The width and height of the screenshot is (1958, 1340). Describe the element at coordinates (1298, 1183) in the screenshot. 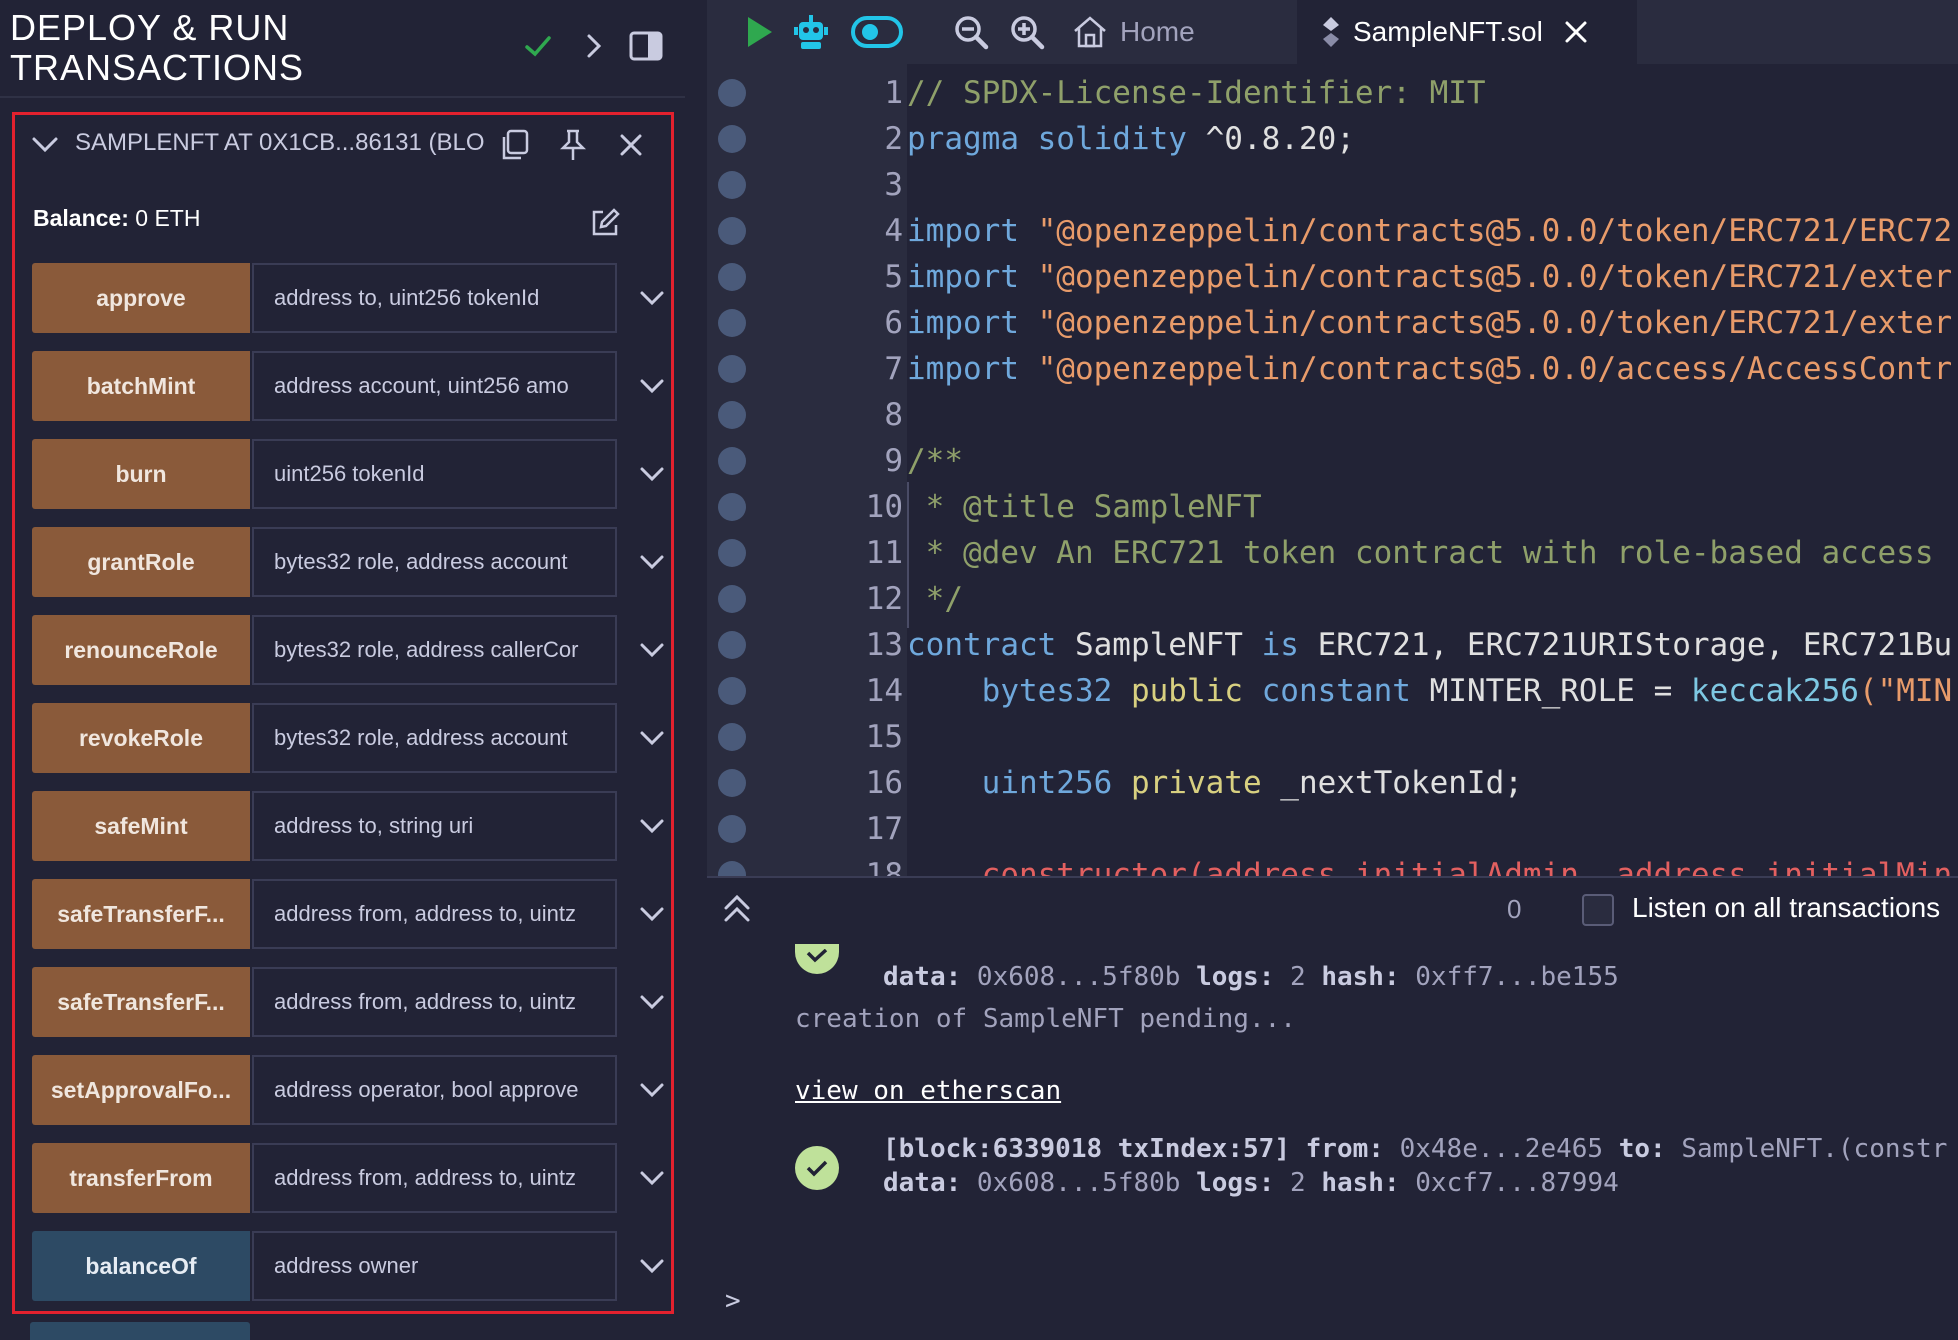

I see `tx-value: 2` at that location.